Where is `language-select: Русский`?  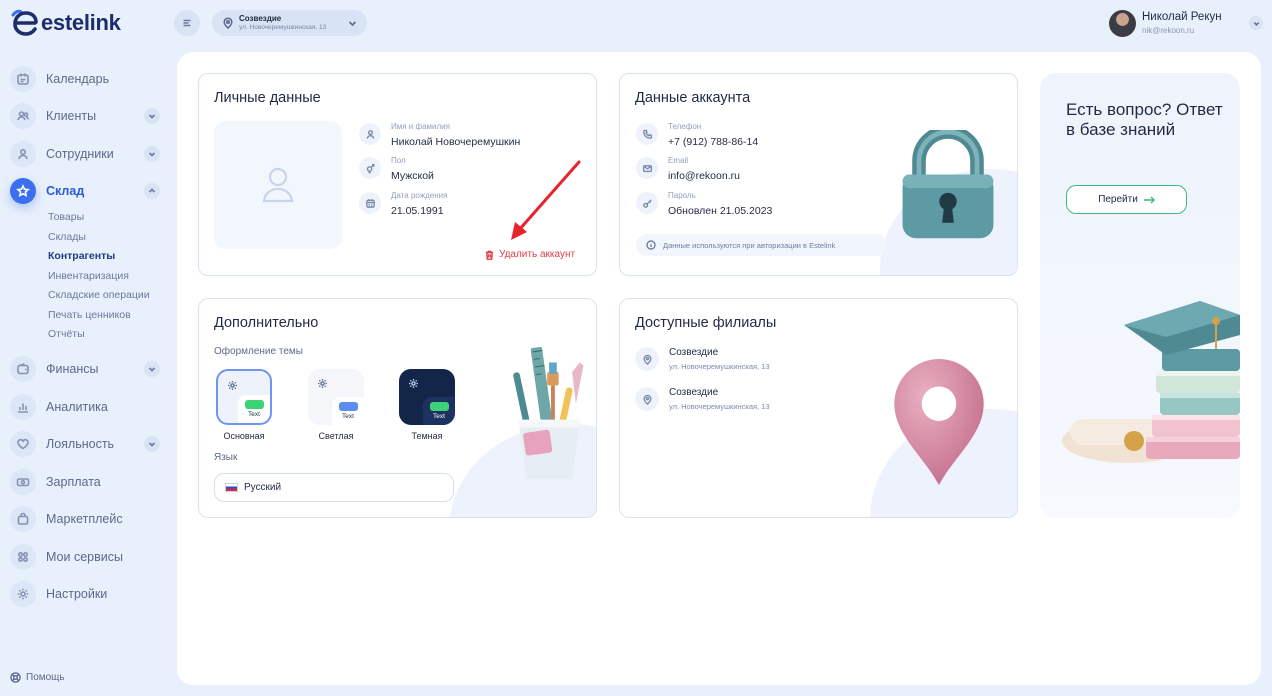
language-select: Русский is located at coordinates (334, 487).